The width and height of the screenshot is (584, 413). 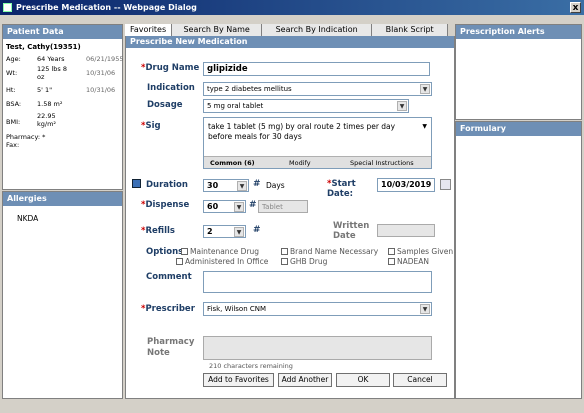 What do you see at coordinates (406, 185) in the screenshot?
I see `start-date-field: 10/03/2019` at bounding box center [406, 185].